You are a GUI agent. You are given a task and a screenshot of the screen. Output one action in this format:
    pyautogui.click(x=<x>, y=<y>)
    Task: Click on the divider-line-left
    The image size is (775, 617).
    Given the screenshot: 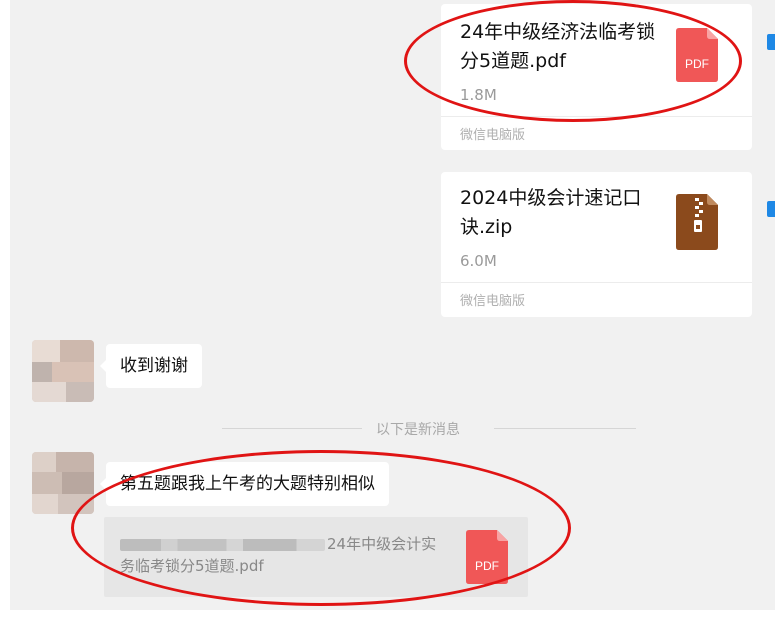 What is the action you would take?
    pyautogui.click(x=292, y=428)
    